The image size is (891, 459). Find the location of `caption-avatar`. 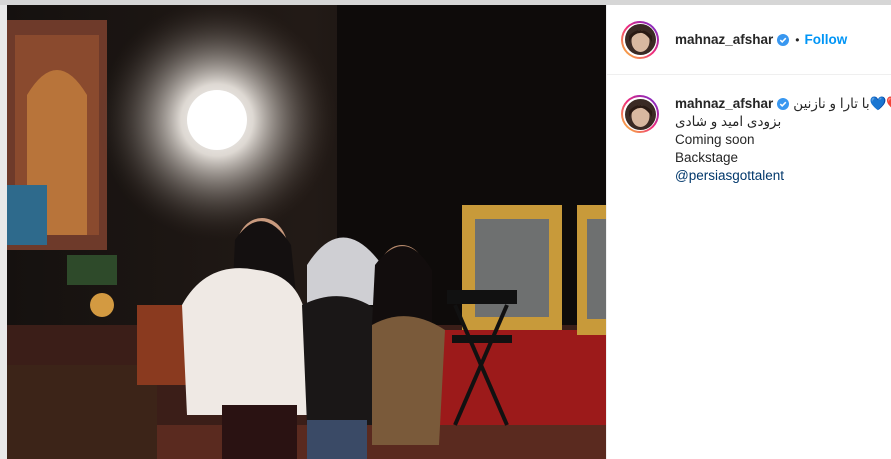

caption-avatar is located at coordinates (640, 114).